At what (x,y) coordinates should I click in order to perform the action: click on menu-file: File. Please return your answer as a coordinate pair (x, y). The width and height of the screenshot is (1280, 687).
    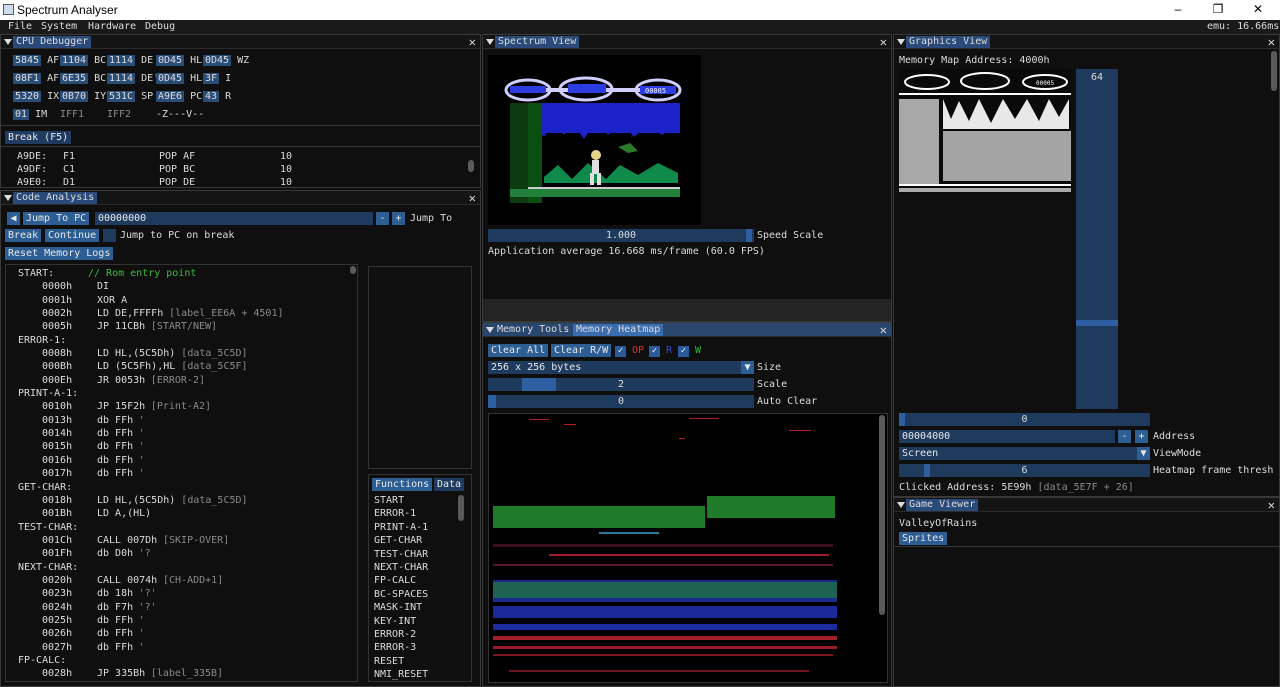
    Looking at the image, I should click on (20, 26).